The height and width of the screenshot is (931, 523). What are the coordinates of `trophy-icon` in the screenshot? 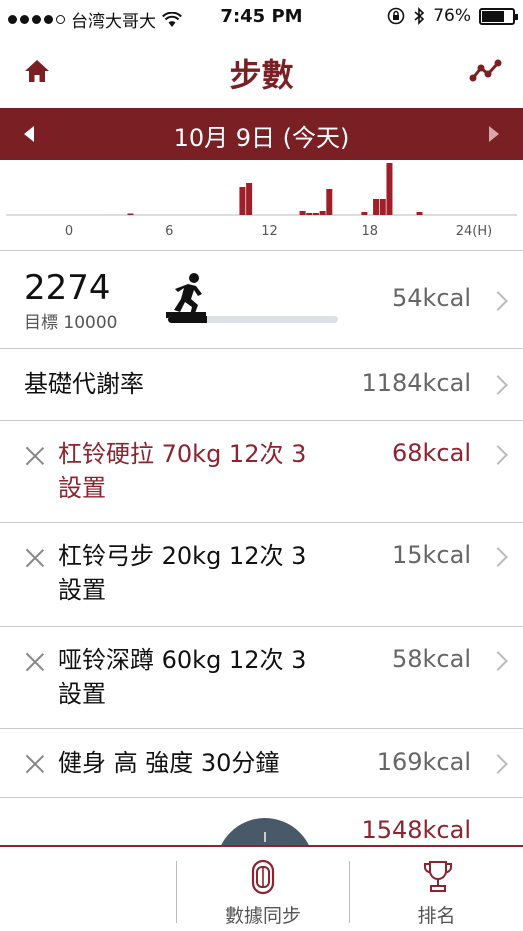 It's located at (438, 876).